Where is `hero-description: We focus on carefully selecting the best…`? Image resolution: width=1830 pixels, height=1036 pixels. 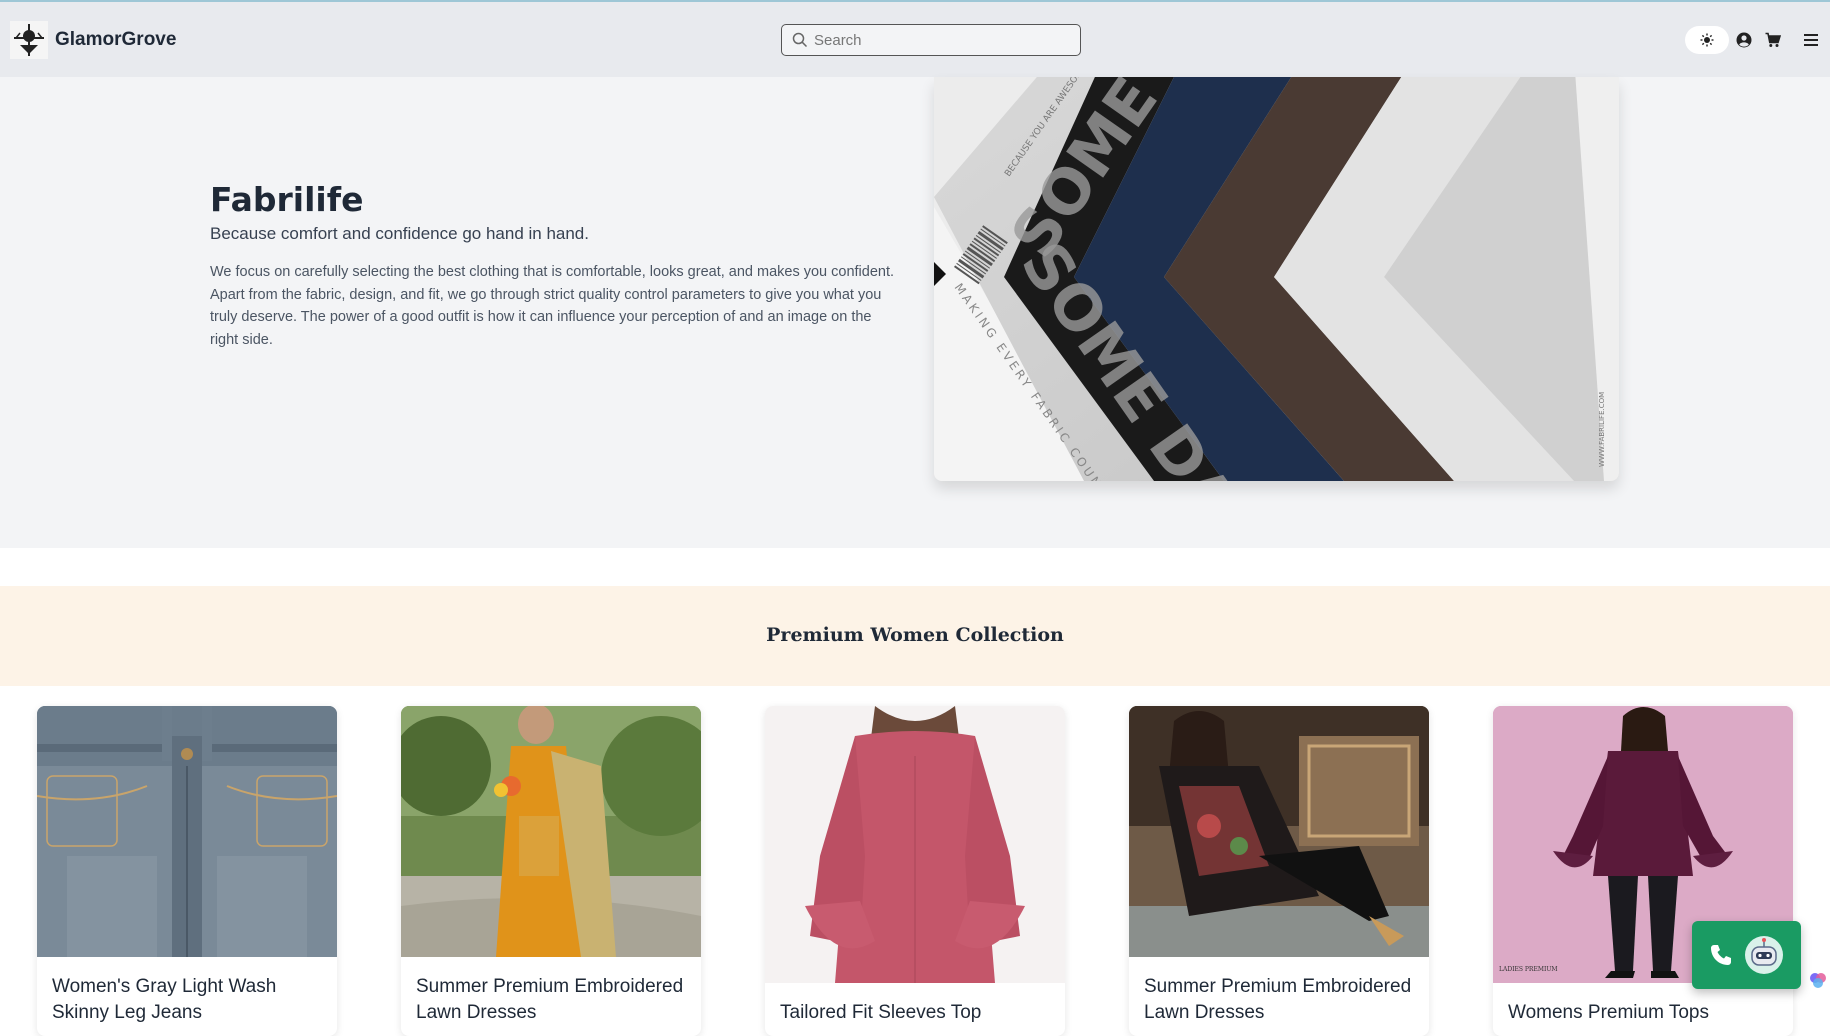 hero-description: We focus on carefully selecting the best… is located at coordinates (552, 306).